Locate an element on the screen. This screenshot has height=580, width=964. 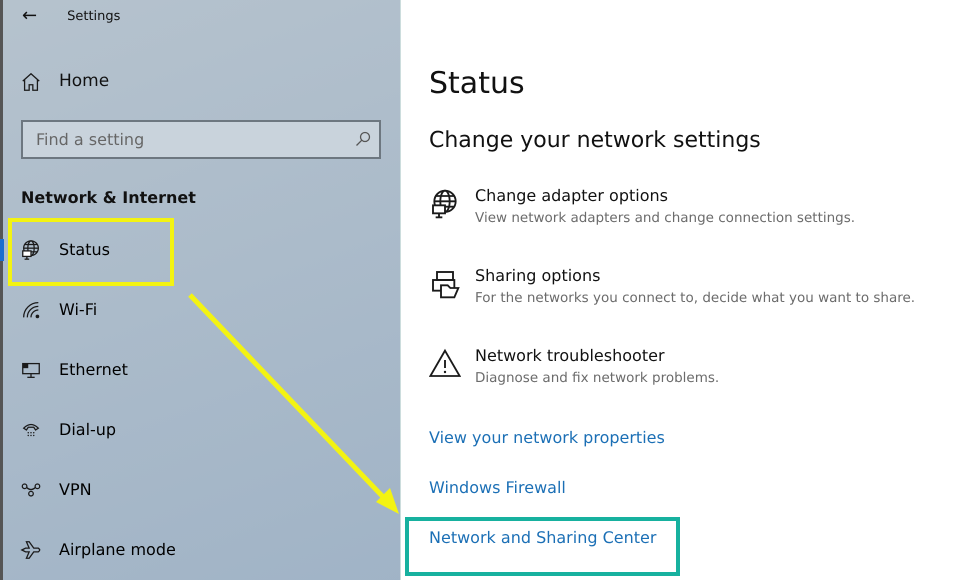
option-description: Diagnose and fix network problems. is located at coordinates (597, 378).